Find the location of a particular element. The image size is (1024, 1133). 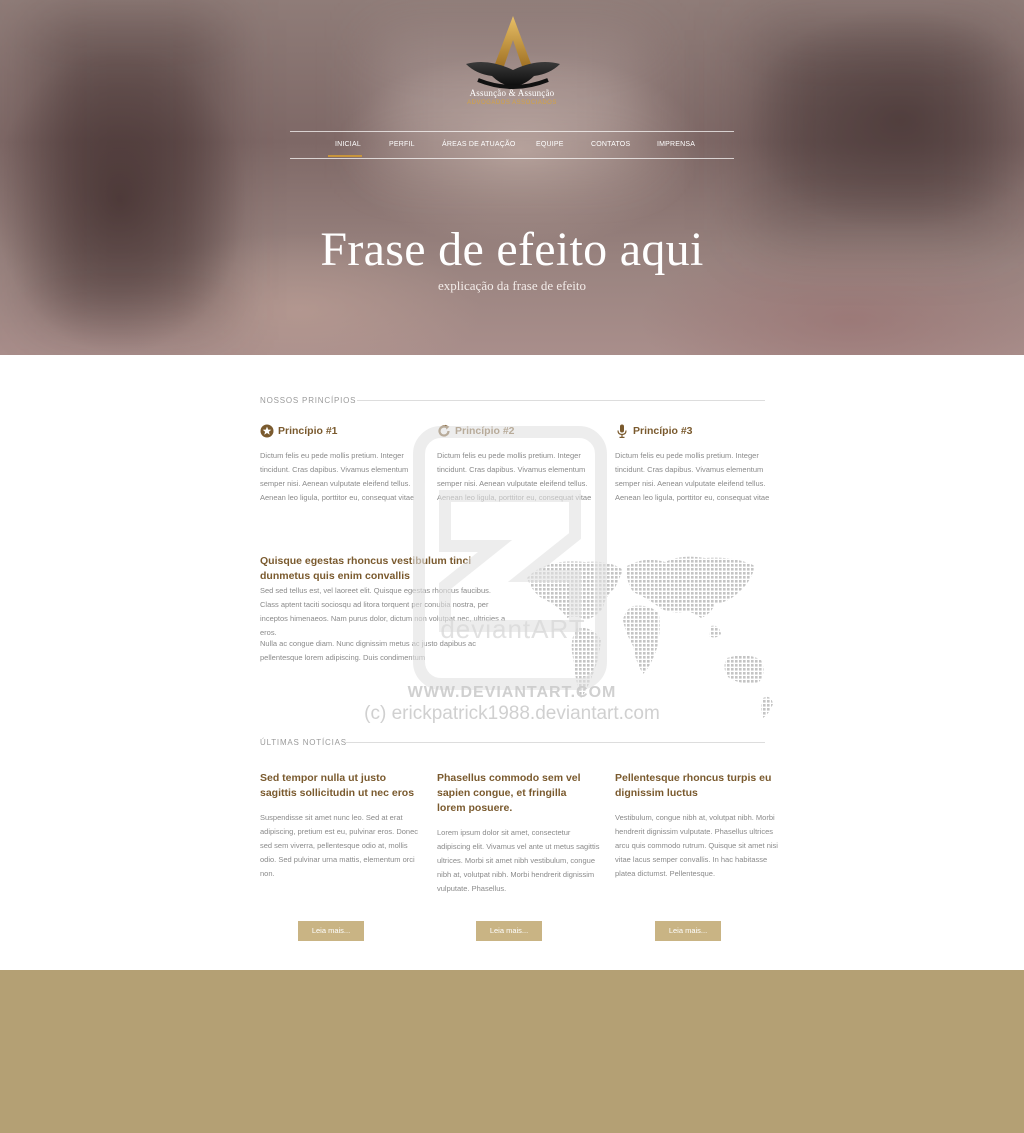

nav-item-imprensa: IMPRENSA is located at coordinates (676, 144).